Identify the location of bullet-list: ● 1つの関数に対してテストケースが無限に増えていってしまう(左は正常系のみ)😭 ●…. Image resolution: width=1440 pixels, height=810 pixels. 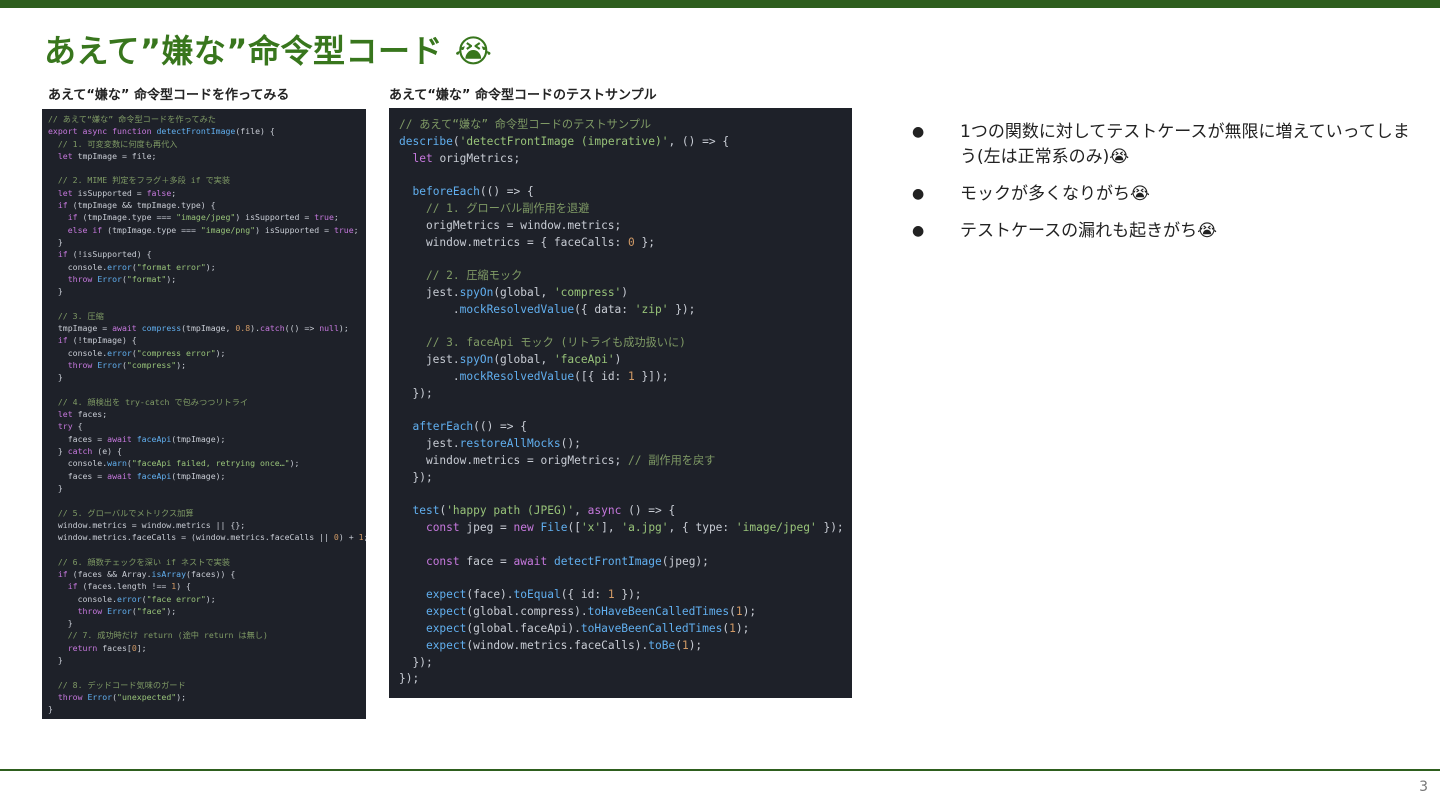
(1162, 188).